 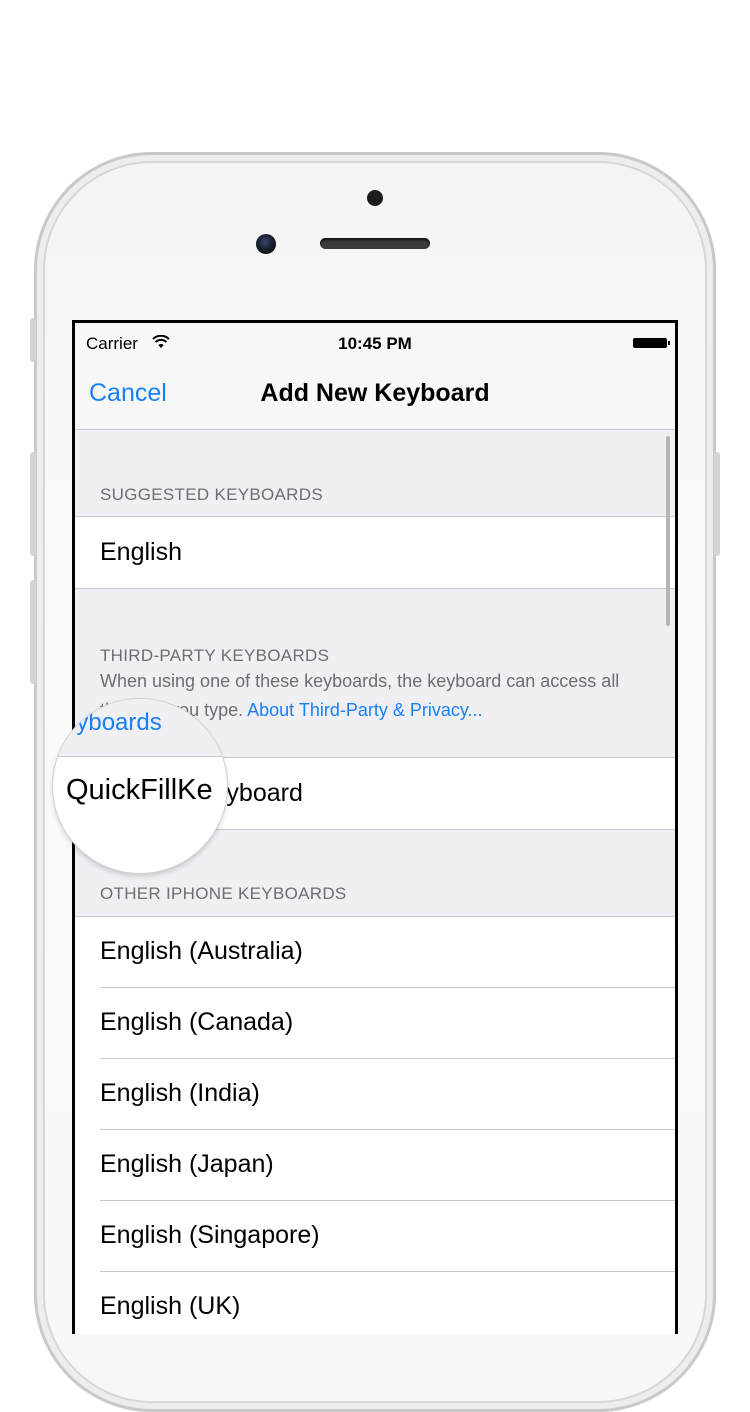 What do you see at coordinates (375, 243) in the screenshot?
I see `earpiece-speaker` at bounding box center [375, 243].